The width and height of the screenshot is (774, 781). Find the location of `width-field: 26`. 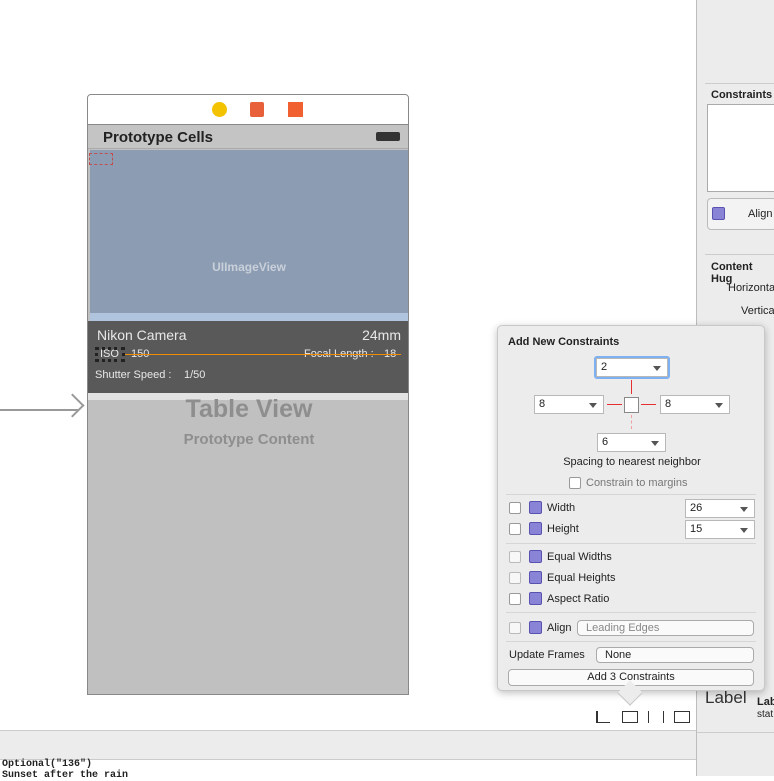

width-field: 26 is located at coordinates (720, 508).